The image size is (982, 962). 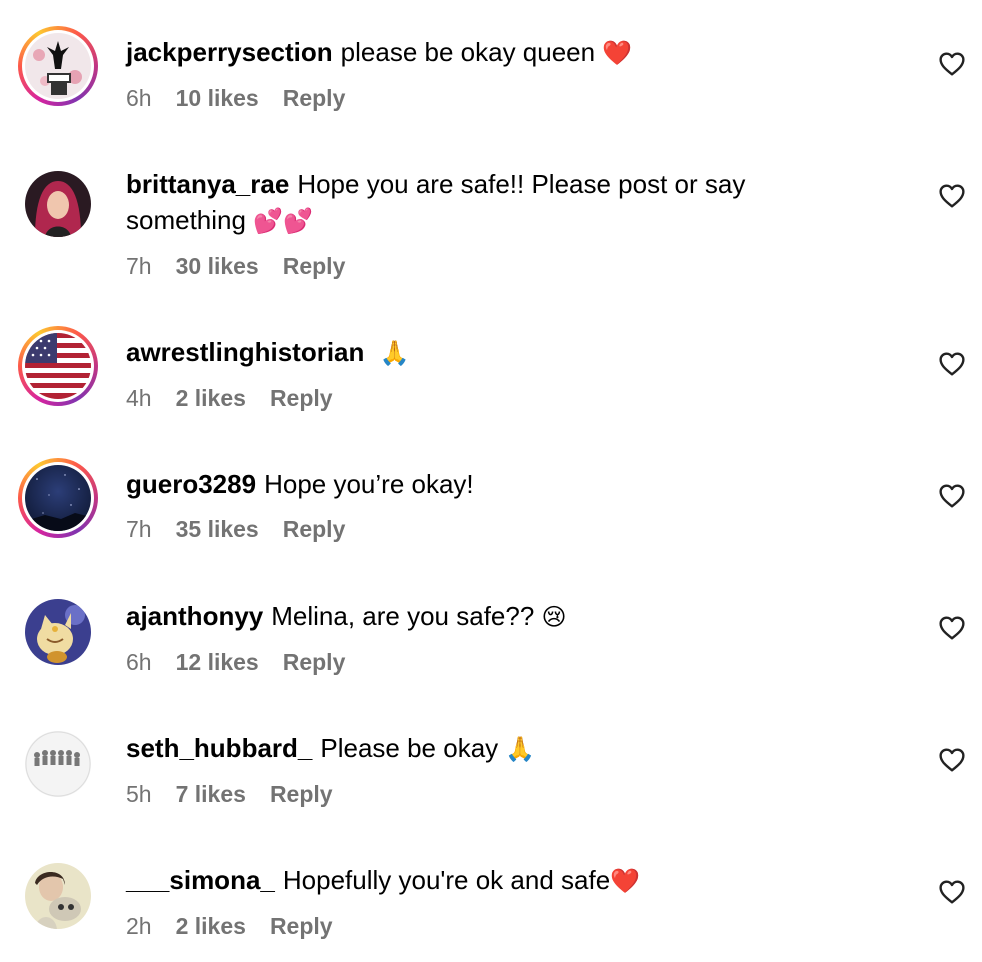 I want to click on comment-likes: 30 likes, so click(x=217, y=266).